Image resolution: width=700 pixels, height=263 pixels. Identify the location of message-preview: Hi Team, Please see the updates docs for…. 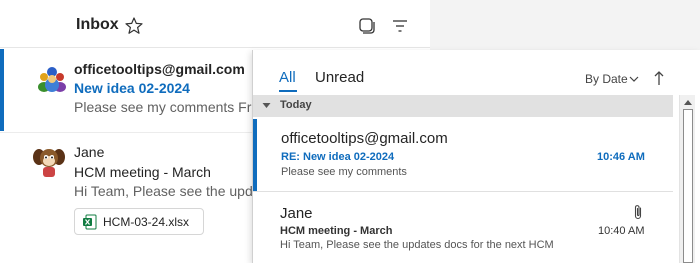
(417, 245).